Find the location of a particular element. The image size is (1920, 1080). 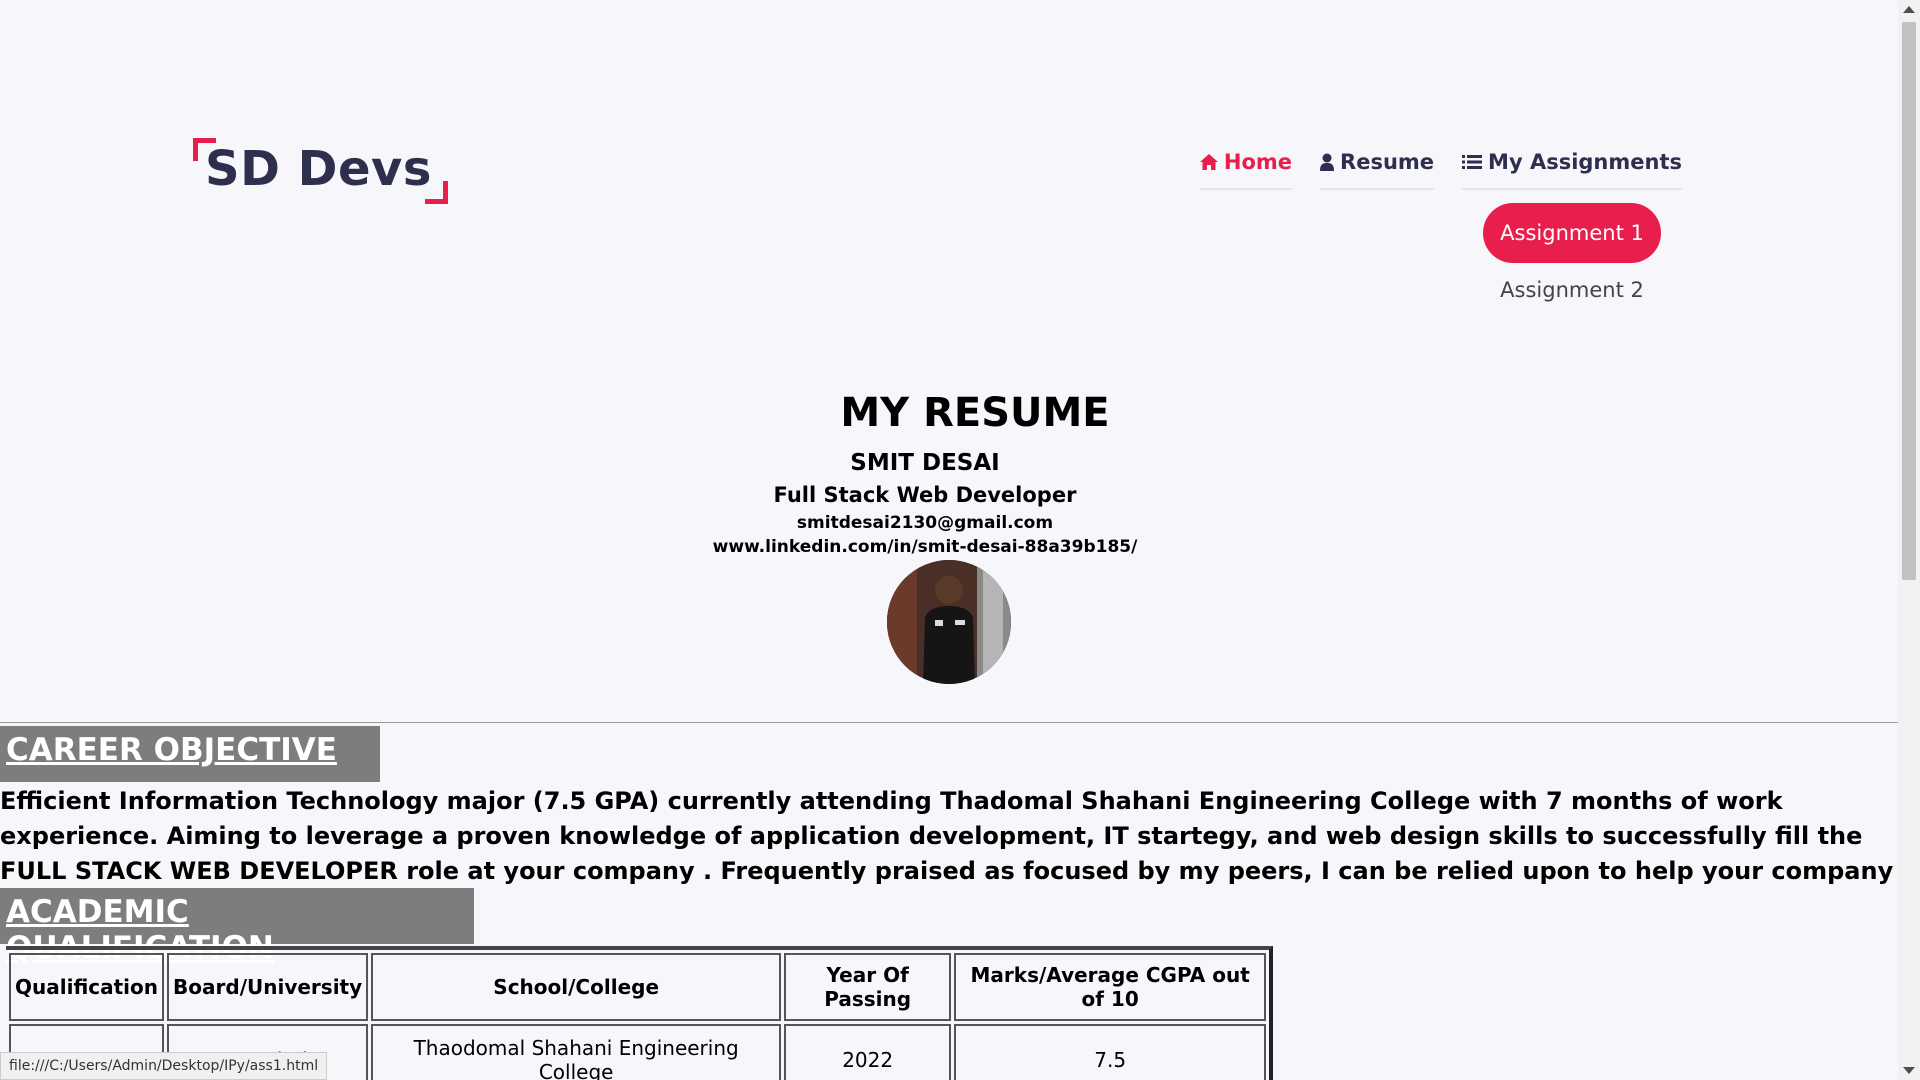

nav-my-assignments: My Assignments is located at coordinates (1572, 170).